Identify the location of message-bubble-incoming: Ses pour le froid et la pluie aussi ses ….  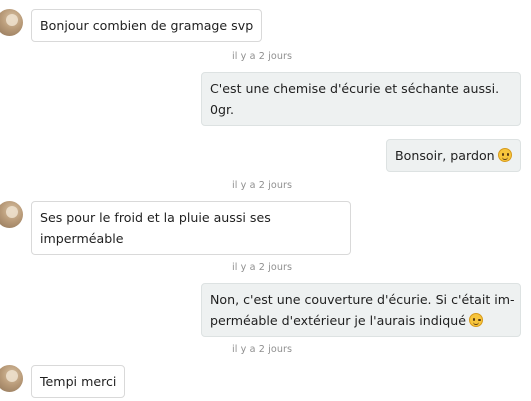
(191, 228).